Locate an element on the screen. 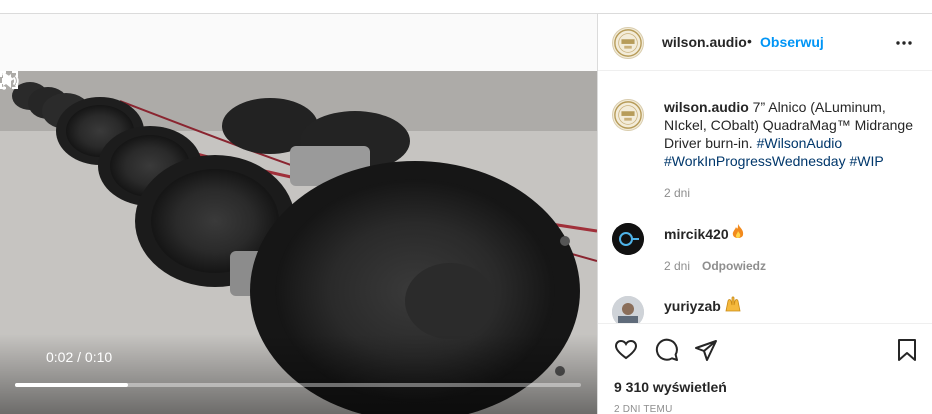  hashtag: #WIP is located at coordinates (866, 161).